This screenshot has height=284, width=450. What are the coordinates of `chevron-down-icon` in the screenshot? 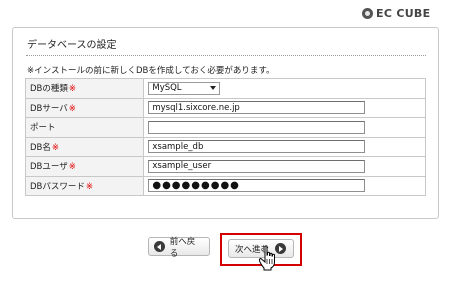 It's located at (213, 88).